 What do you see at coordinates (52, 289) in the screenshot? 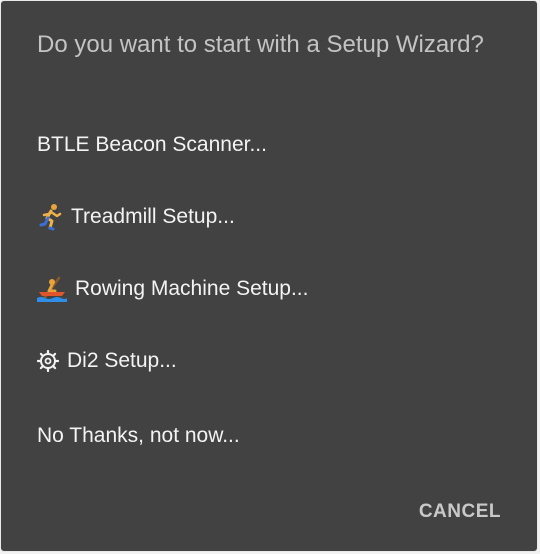
I see `rowing-boat-icon` at bounding box center [52, 289].